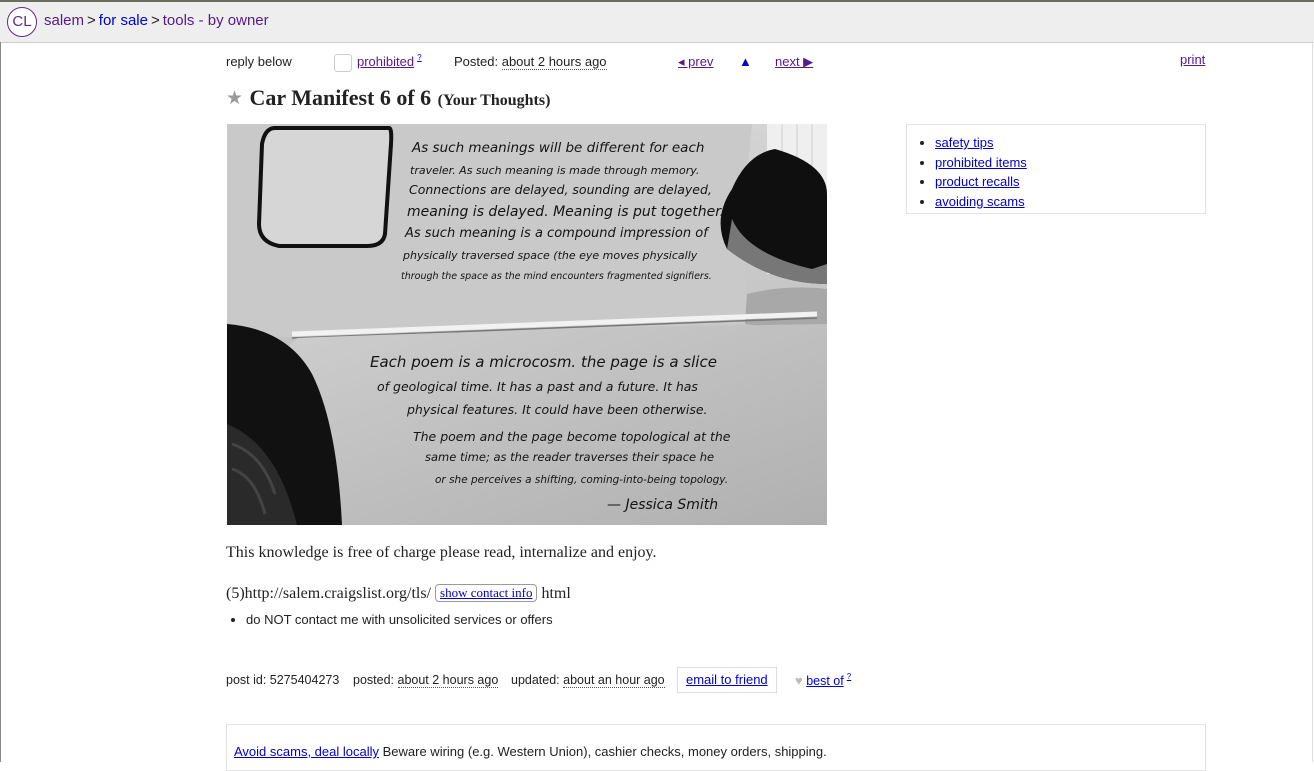  What do you see at coordinates (374, 680) in the screenshot?
I see `posted-label: posted:` at bounding box center [374, 680].